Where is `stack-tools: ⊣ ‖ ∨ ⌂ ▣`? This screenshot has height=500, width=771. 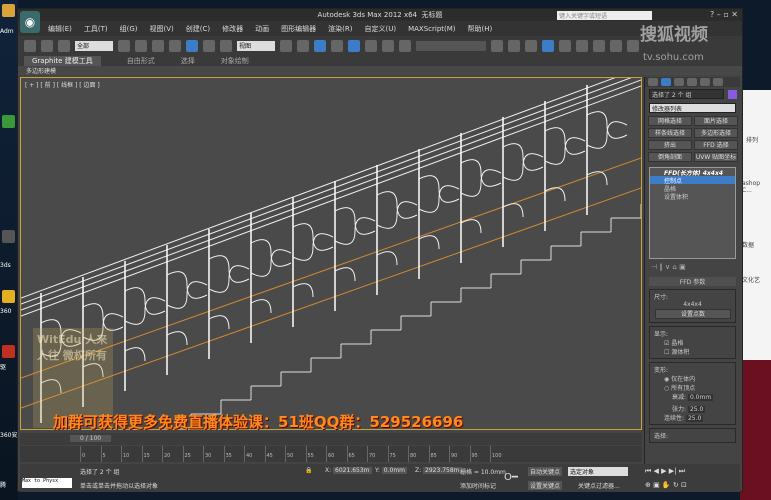 stack-tools: ⊣ ‖ ∨ ⌂ ▣ is located at coordinates (692, 268).